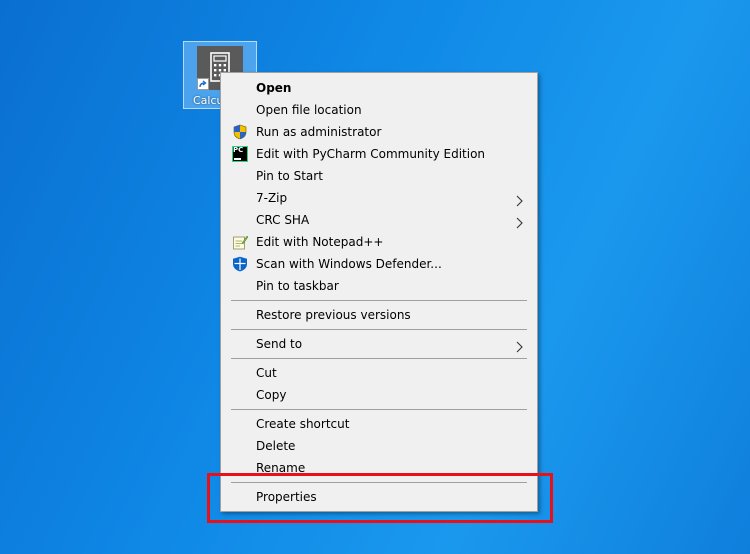 The height and width of the screenshot is (554, 750). Describe the element at coordinates (319, 132) in the screenshot. I see `menu-item-label: Run as administrator` at that location.